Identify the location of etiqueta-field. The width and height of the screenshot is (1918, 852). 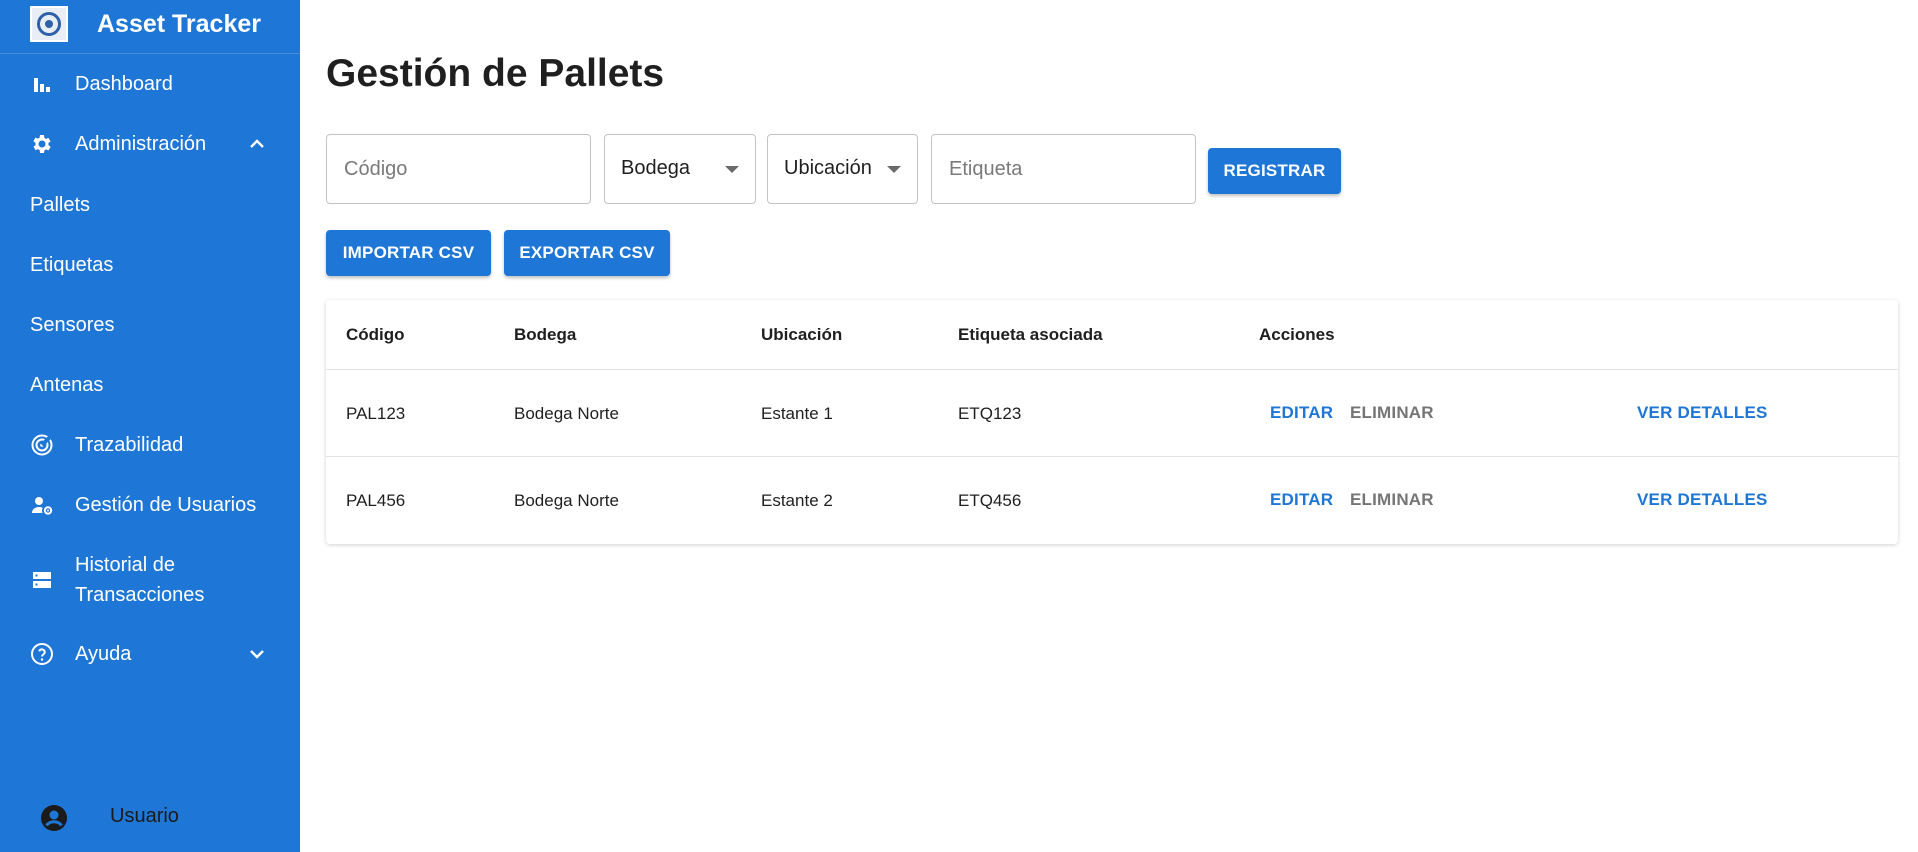
(1063, 169).